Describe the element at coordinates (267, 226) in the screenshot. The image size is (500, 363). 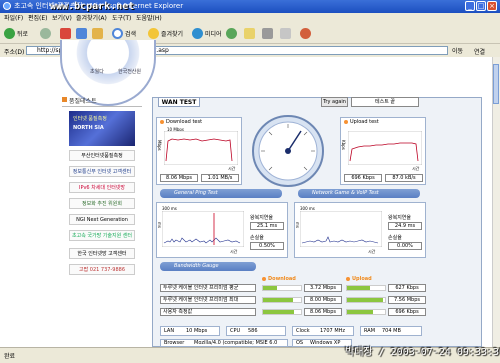
I see `ping-rtt-value: 25.1 ms` at that location.